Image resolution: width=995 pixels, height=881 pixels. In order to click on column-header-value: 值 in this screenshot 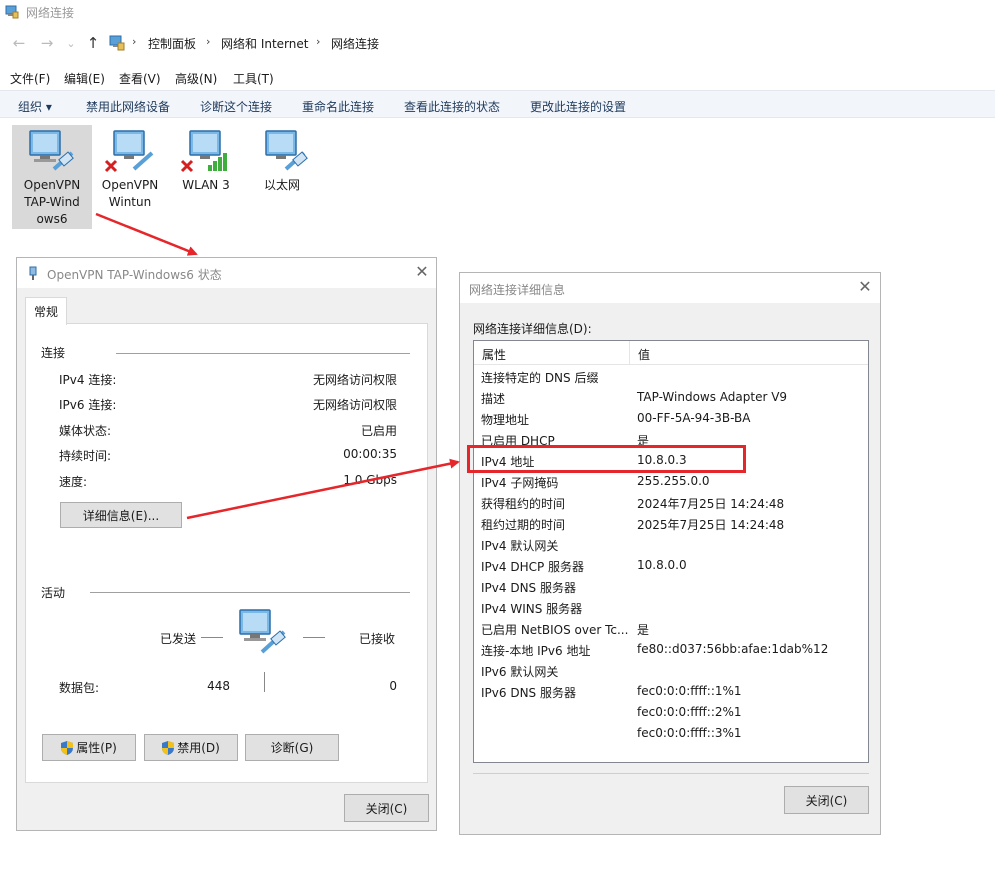, I will do `click(644, 354)`.